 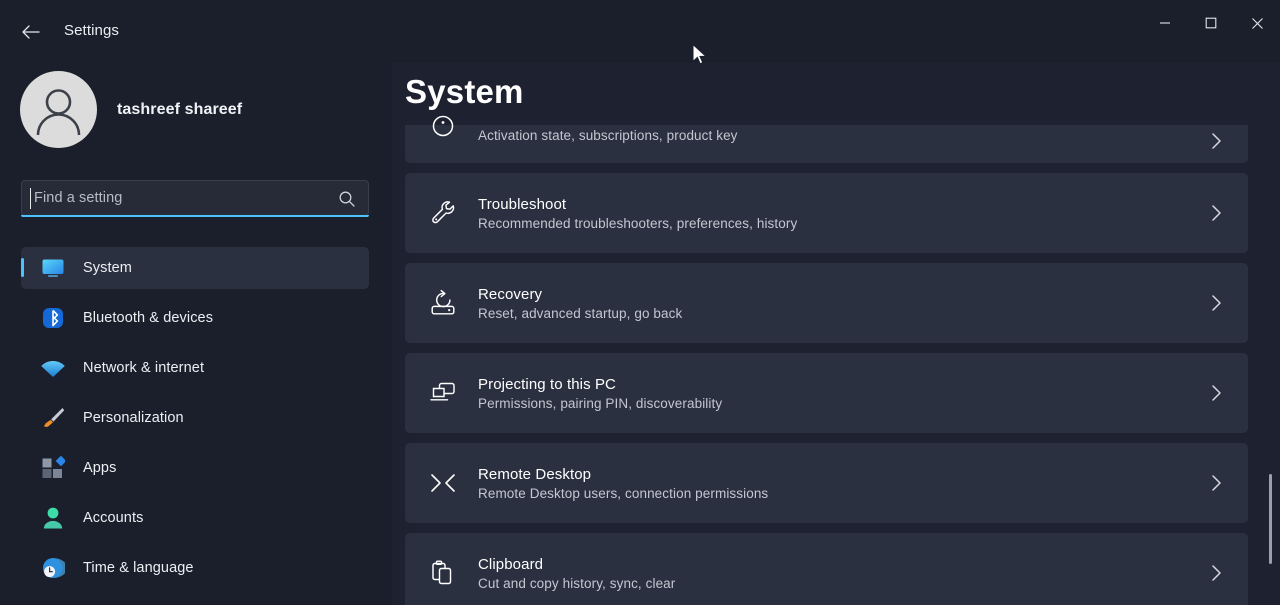 What do you see at coordinates (195, 215) in the screenshot?
I see `search-focus-underline` at bounding box center [195, 215].